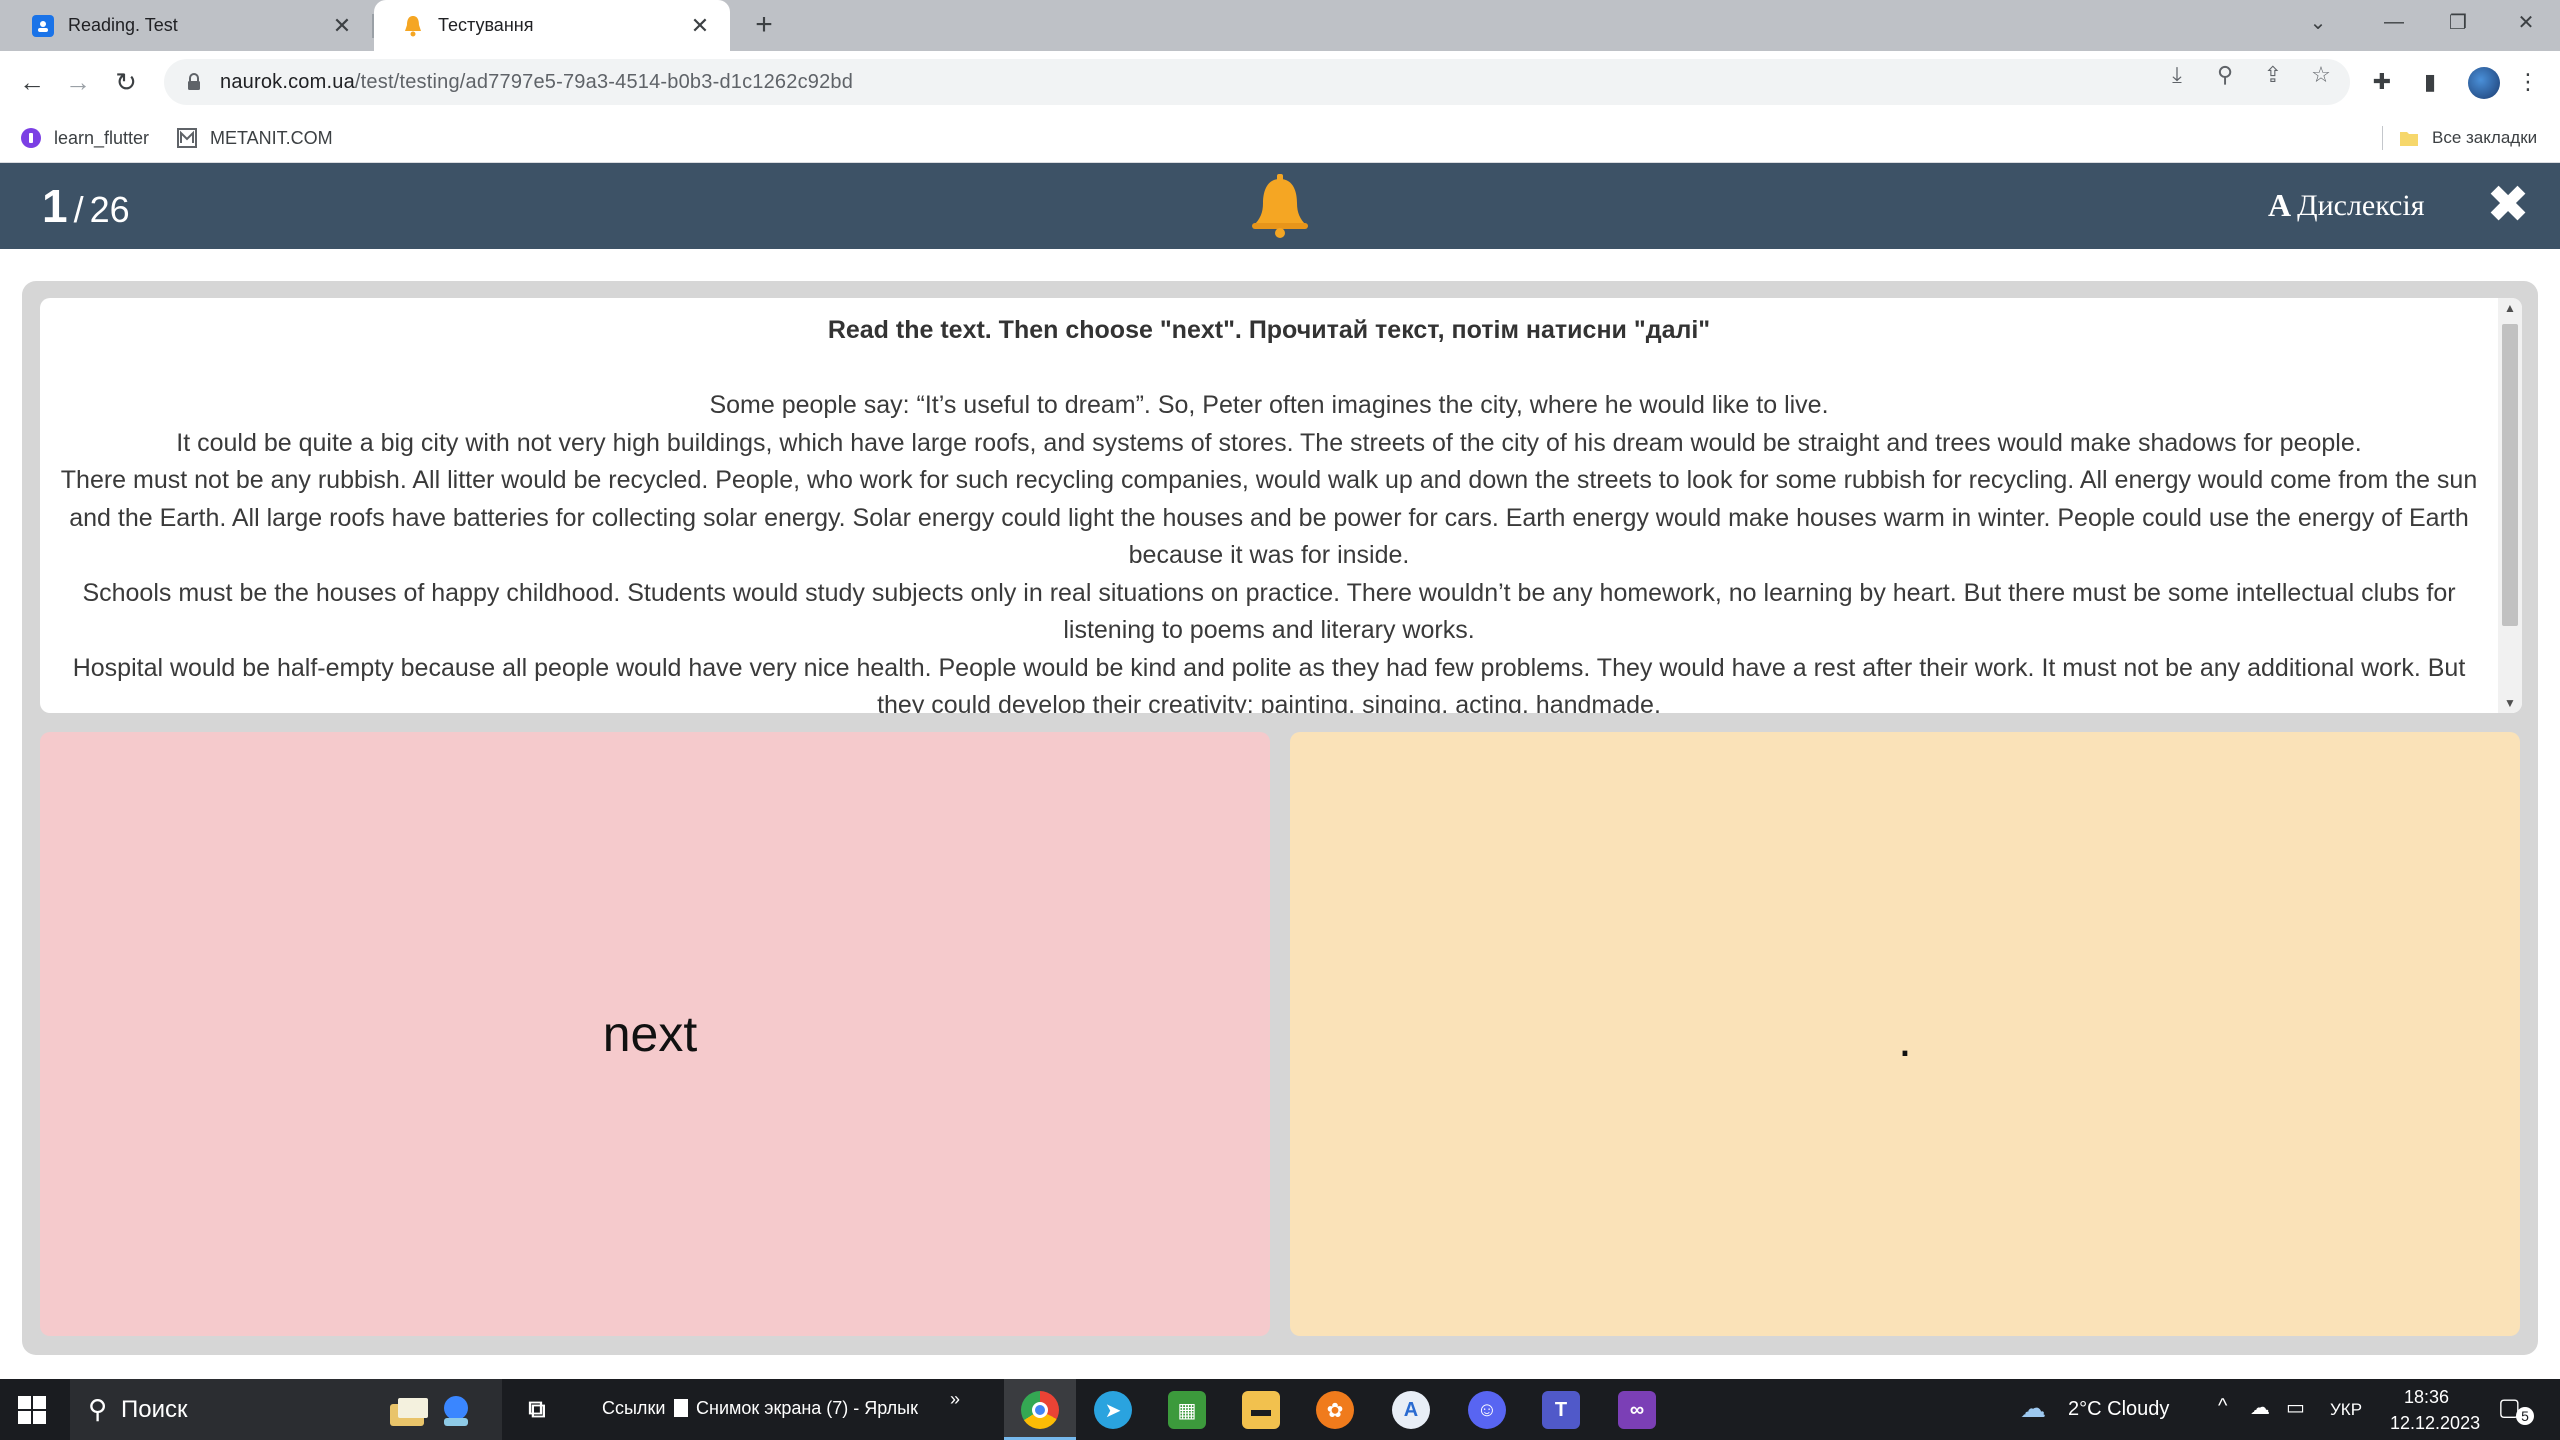 This screenshot has height=1440, width=2560. What do you see at coordinates (681, 1408) in the screenshot?
I see `file-shortcut-icon` at bounding box center [681, 1408].